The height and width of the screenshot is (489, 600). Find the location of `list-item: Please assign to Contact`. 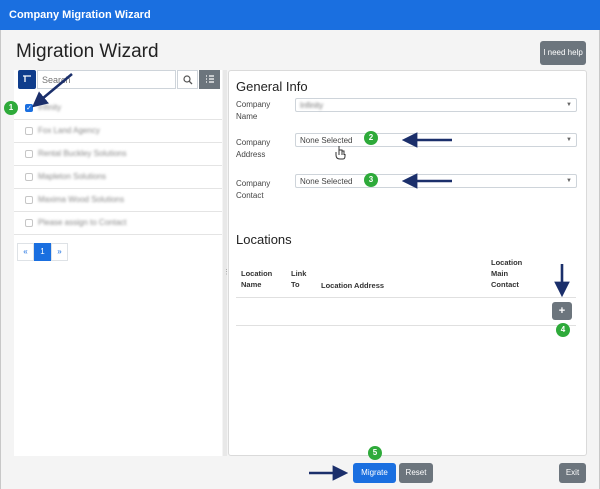

list-item: Please assign to Contact is located at coordinates (118, 223).